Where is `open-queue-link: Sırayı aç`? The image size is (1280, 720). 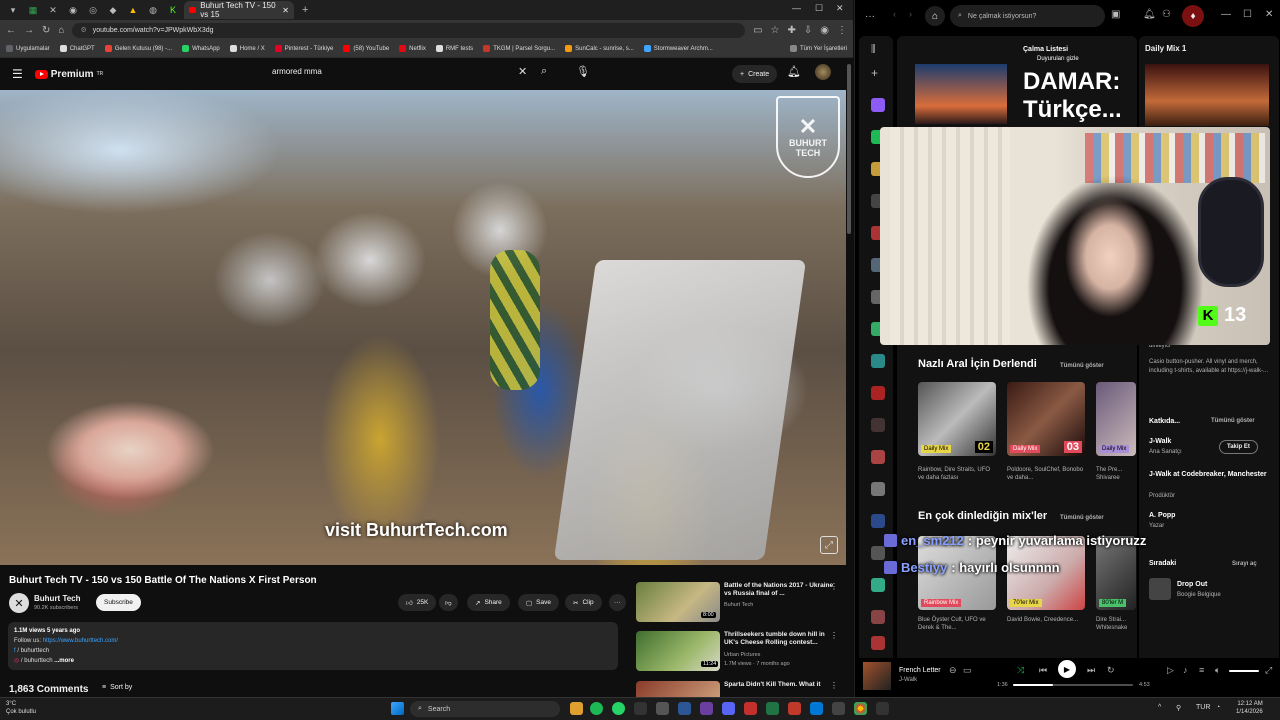 open-queue-link: Sırayı aç is located at coordinates (1244, 564).